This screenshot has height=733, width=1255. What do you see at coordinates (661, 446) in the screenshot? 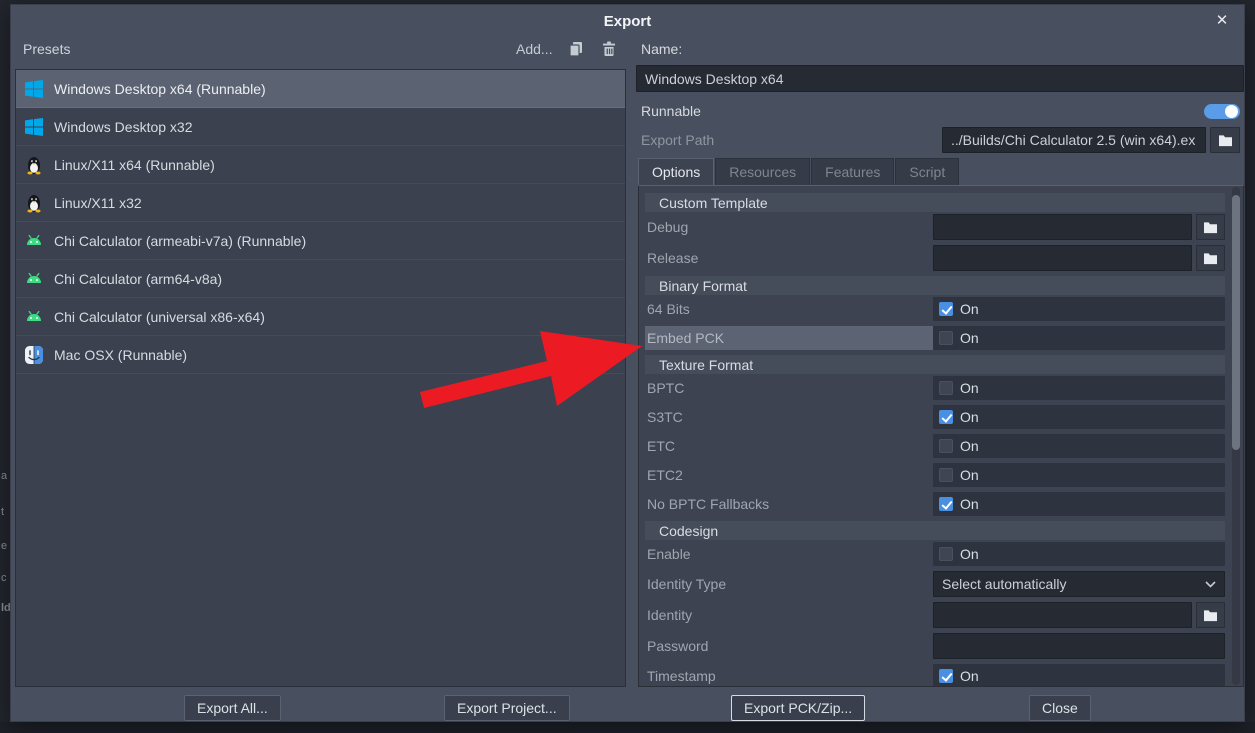
I see `property-label: ETC` at bounding box center [661, 446].